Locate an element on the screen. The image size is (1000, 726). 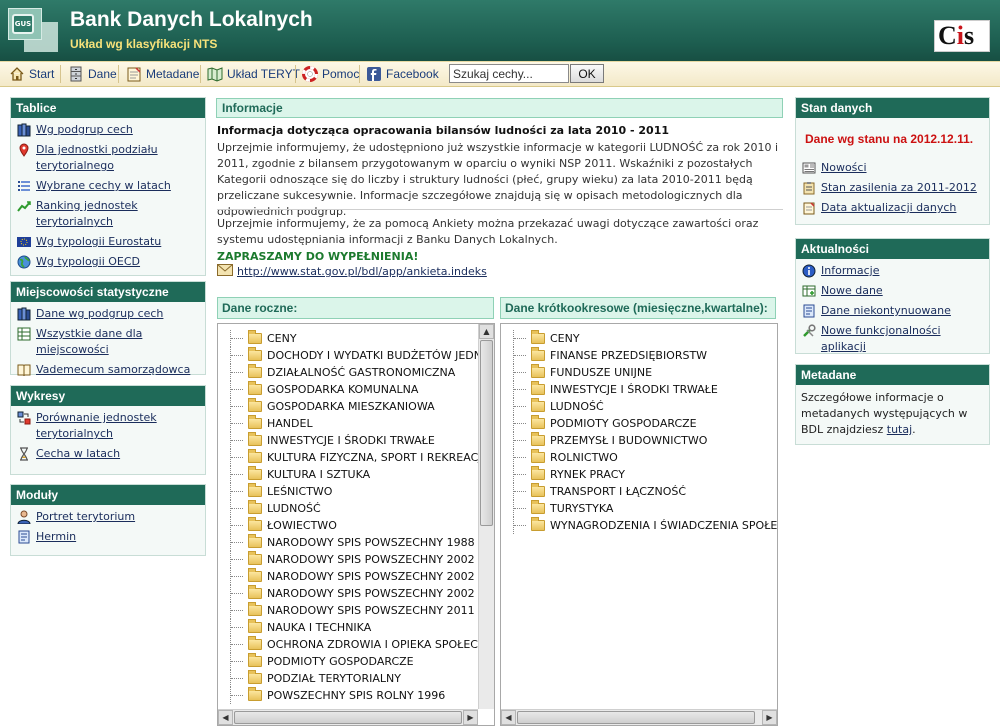
annual-horizontal-scrollbar: ◀ ▶ is located at coordinates (348, 717).